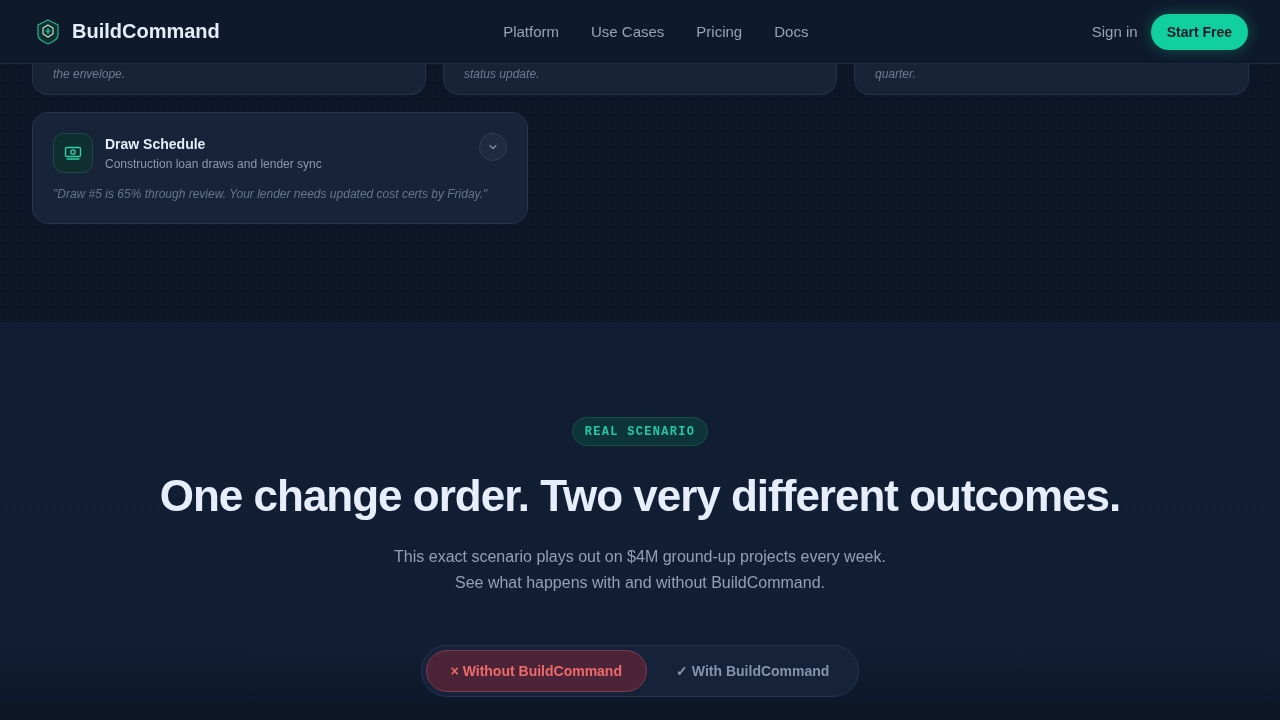  Describe the element at coordinates (791, 31) in the screenshot. I see `nav-link: Docs` at that location.